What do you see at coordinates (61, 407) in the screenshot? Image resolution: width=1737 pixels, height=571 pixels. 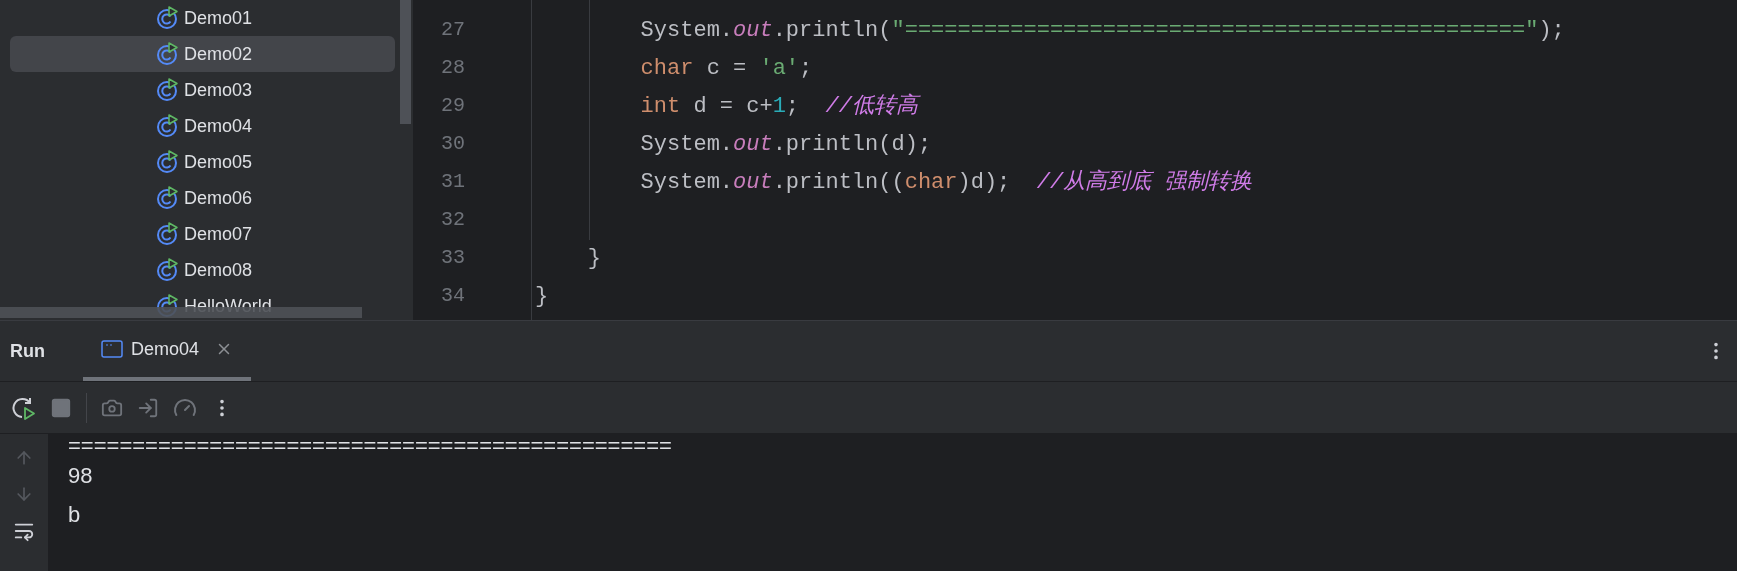 I see `stop-icon` at bounding box center [61, 407].